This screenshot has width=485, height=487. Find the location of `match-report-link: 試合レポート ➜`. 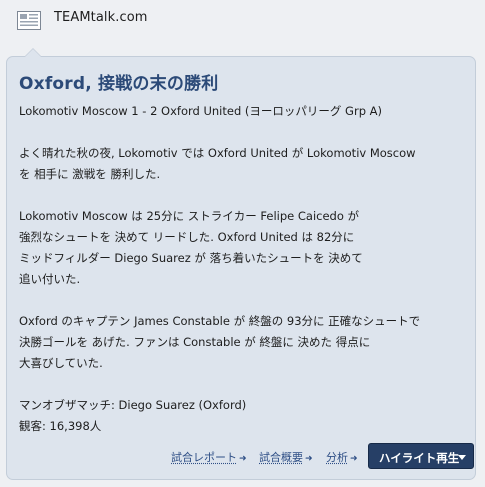

match-report-link: 試合レポート ➜ is located at coordinates (209, 457).